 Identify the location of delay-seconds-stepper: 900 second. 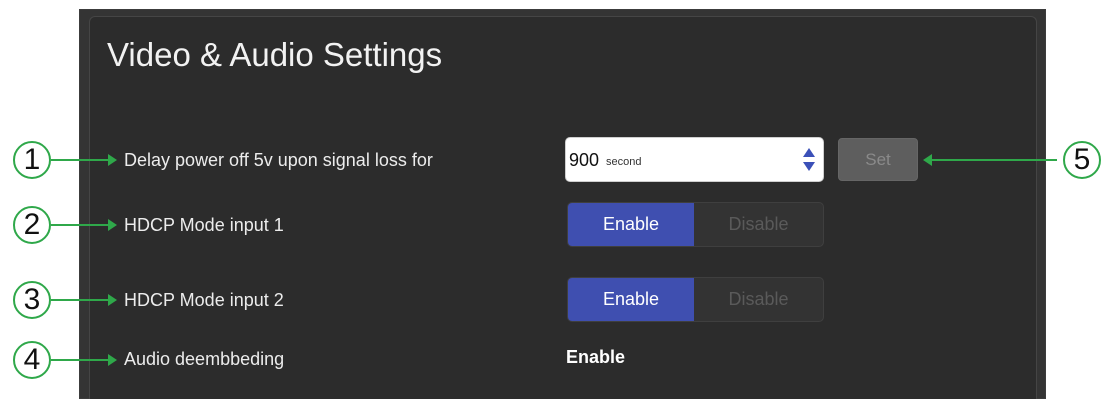
(694, 159).